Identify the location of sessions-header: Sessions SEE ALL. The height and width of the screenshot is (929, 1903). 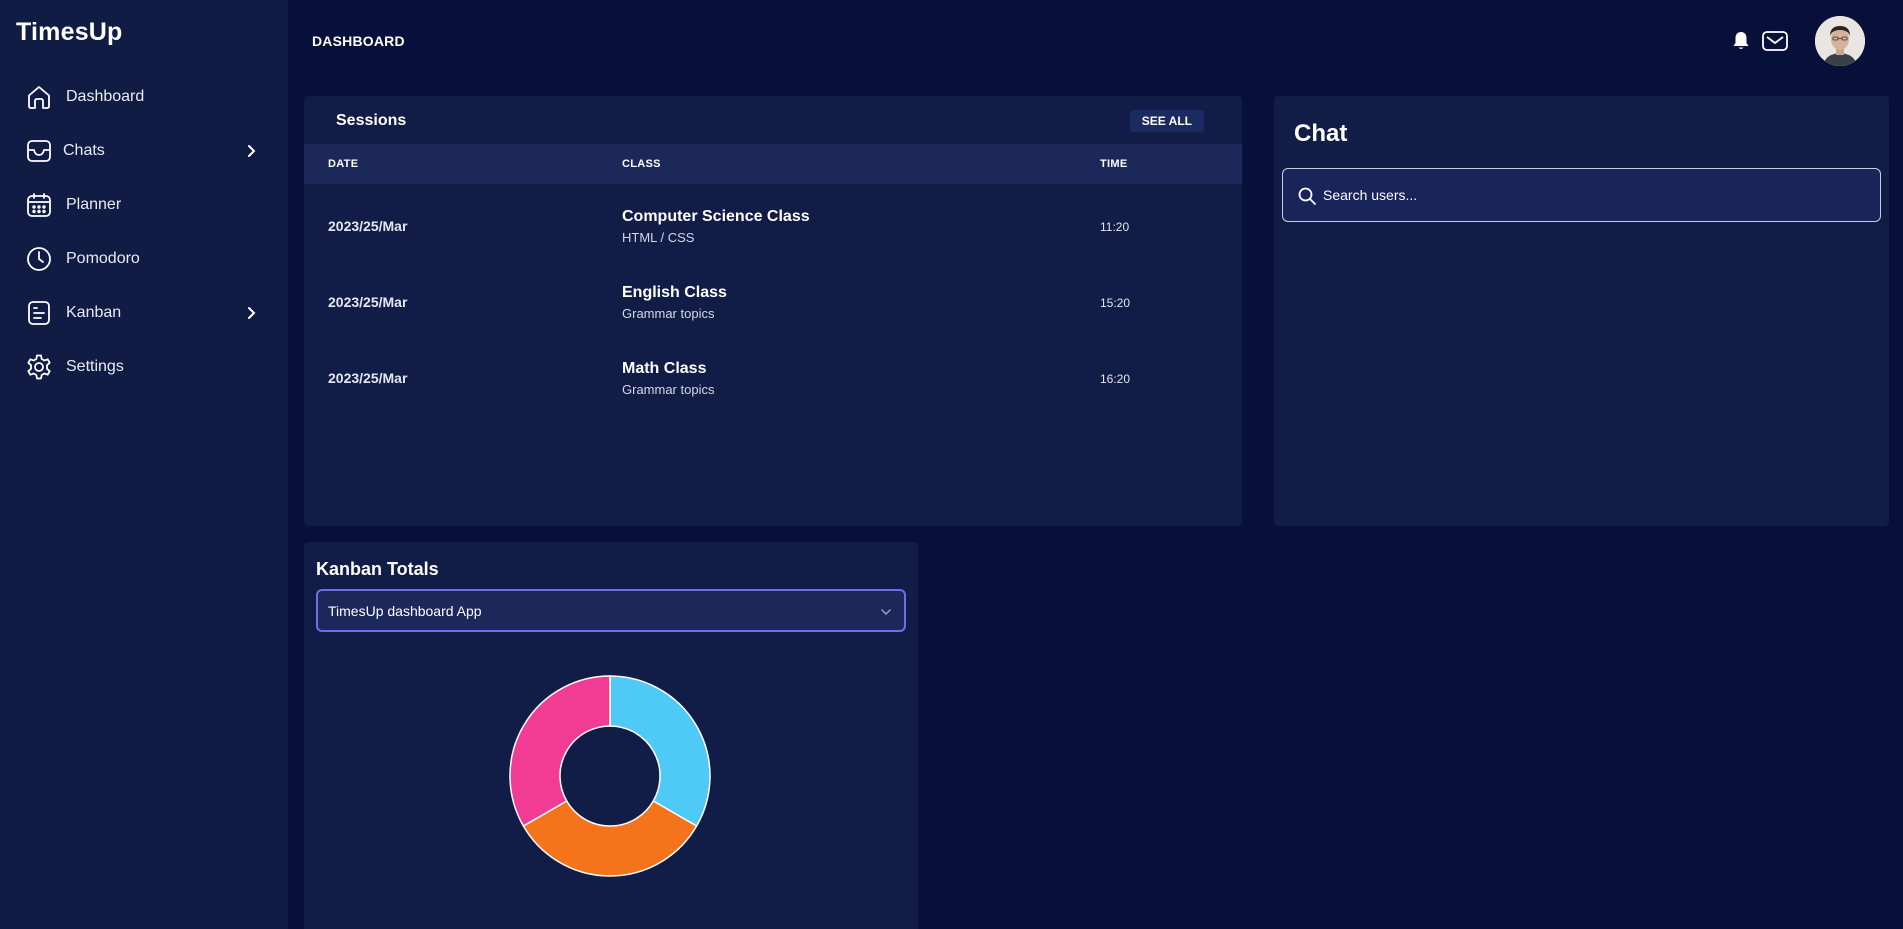
(773, 120).